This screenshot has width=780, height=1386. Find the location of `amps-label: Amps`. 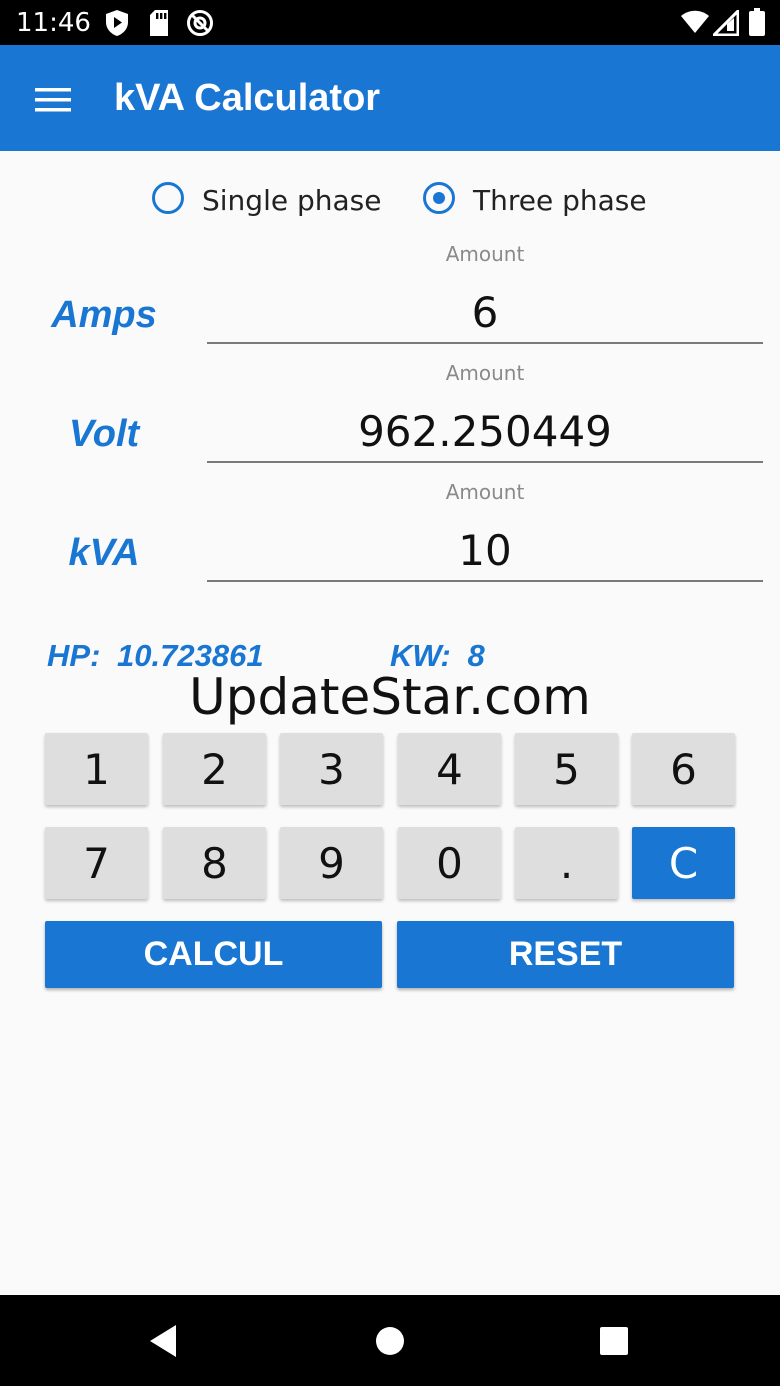

amps-label: Amps is located at coordinates (104, 315).